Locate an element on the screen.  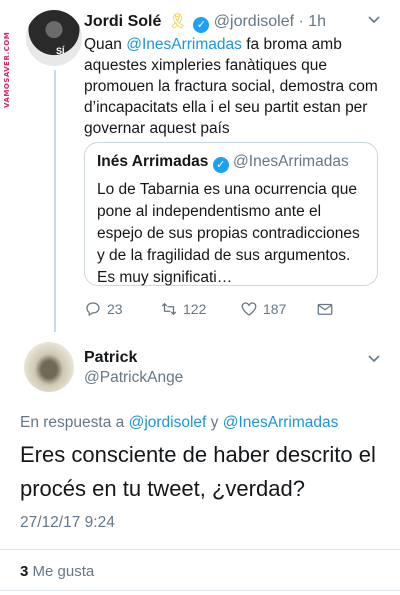
tweet-date: 27/12/17 9:24 is located at coordinates (67, 523).